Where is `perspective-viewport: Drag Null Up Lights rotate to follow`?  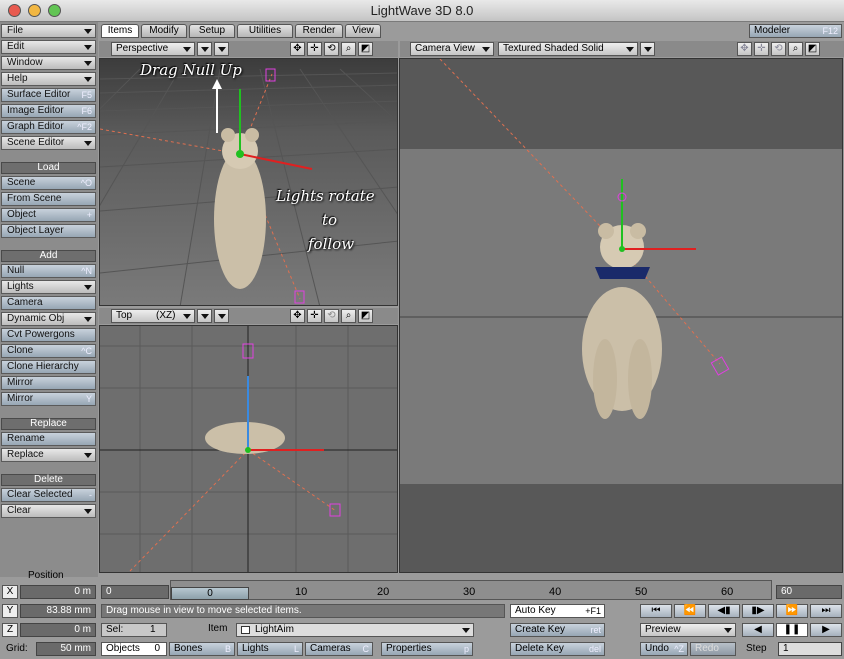
perspective-viewport: Drag Null Up Lights rotate to follow is located at coordinates (248, 182).